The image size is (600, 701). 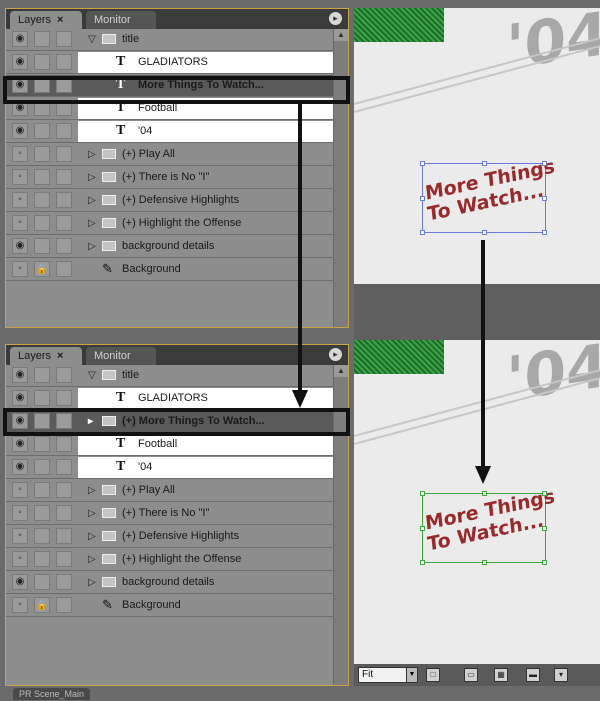 What do you see at coordinates (170, 514) in the screenshot?
I see `layer-row: ◦ ▷ (+) There is No "I"` at bounding box center [170, 514].